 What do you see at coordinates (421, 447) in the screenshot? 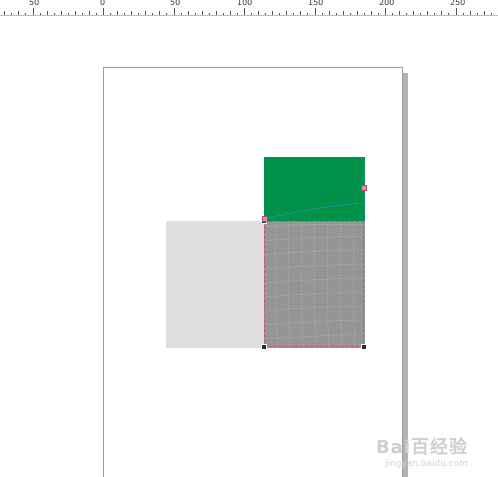
I see `watermark-brand: Bai百经验` at bounding box center [421, 447].